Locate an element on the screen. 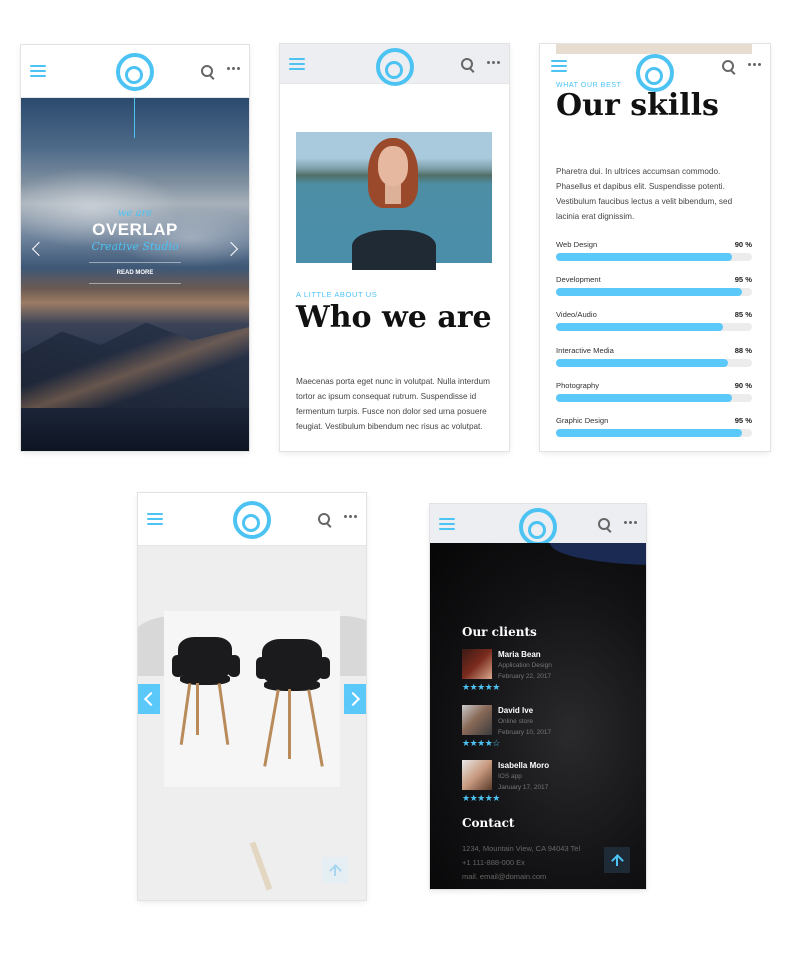 This screenshot has height=956, width=800. client-name: Maria Bean is located at coordinates (519, 654).